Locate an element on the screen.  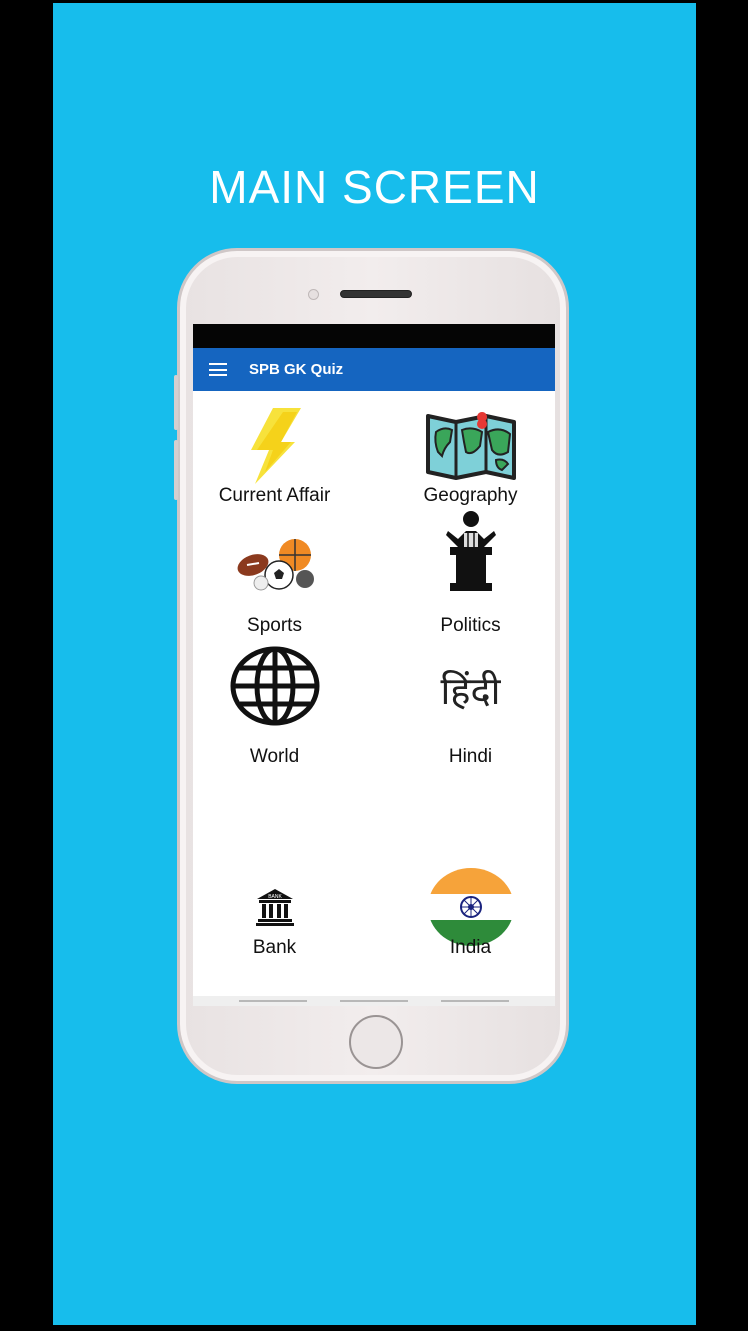
headline: MAIN SCREEN is located at coordinates (374, 187).